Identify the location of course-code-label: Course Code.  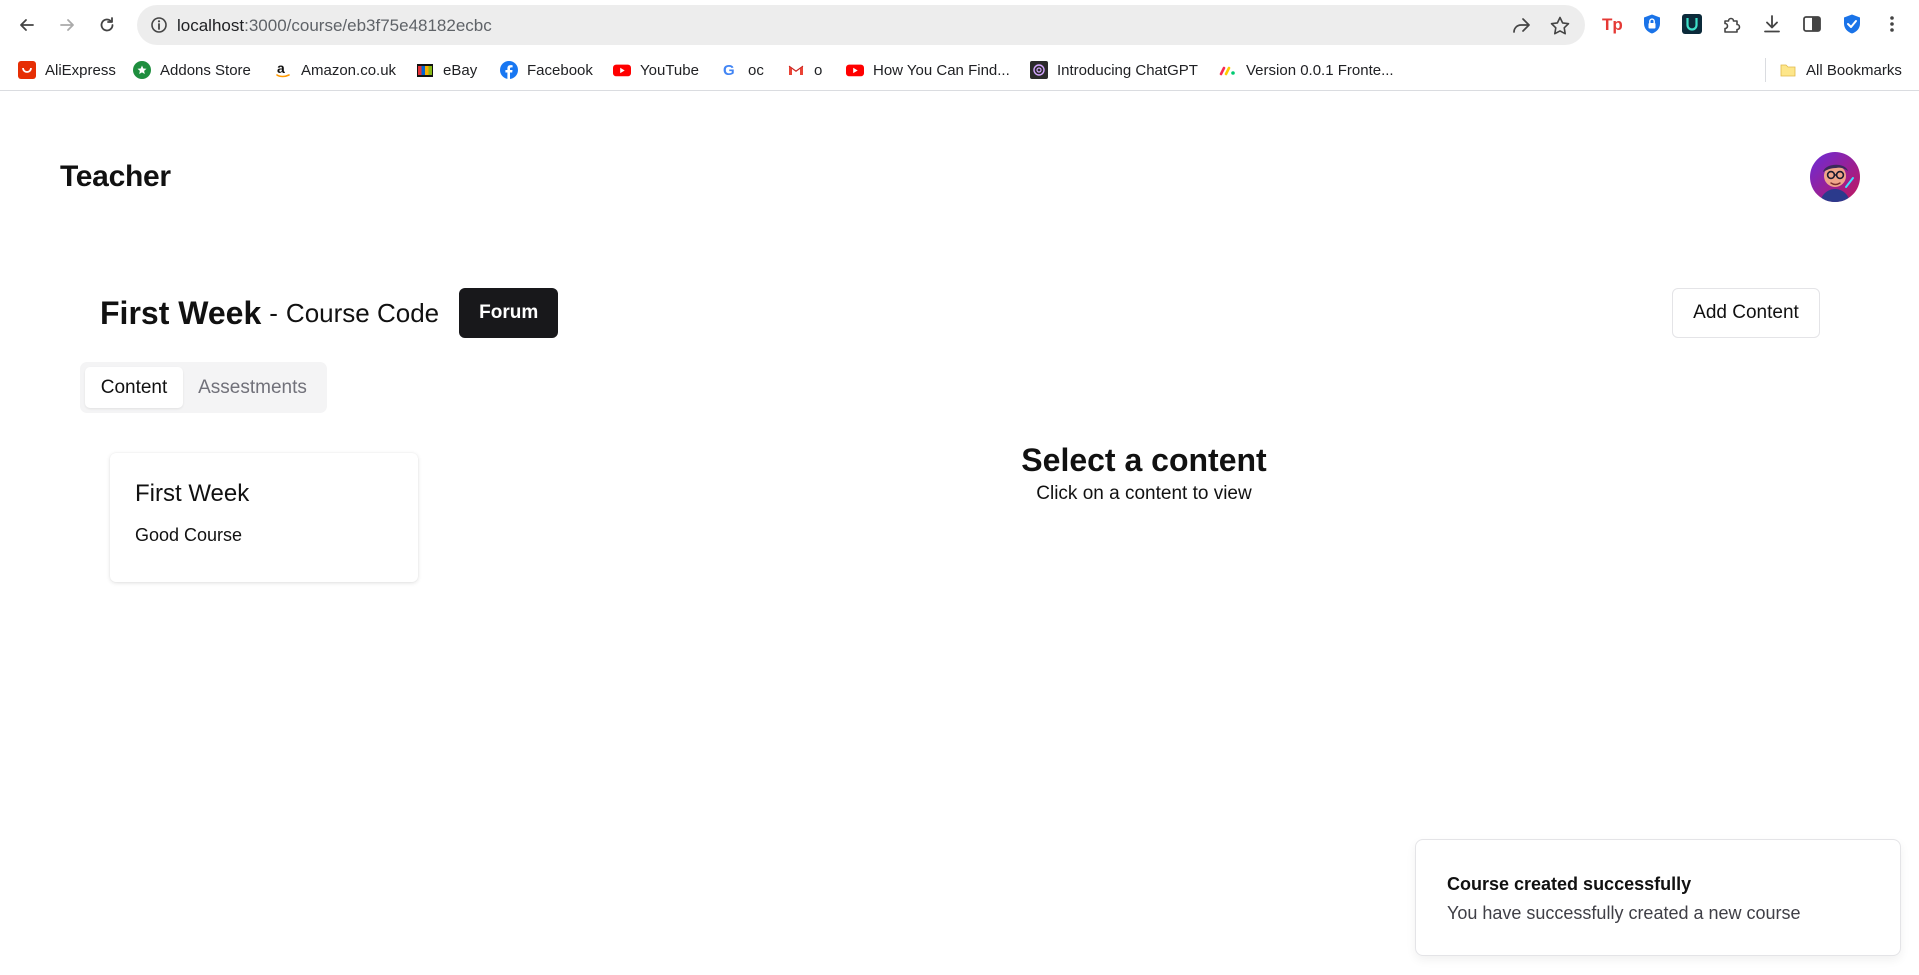
(362, 312).